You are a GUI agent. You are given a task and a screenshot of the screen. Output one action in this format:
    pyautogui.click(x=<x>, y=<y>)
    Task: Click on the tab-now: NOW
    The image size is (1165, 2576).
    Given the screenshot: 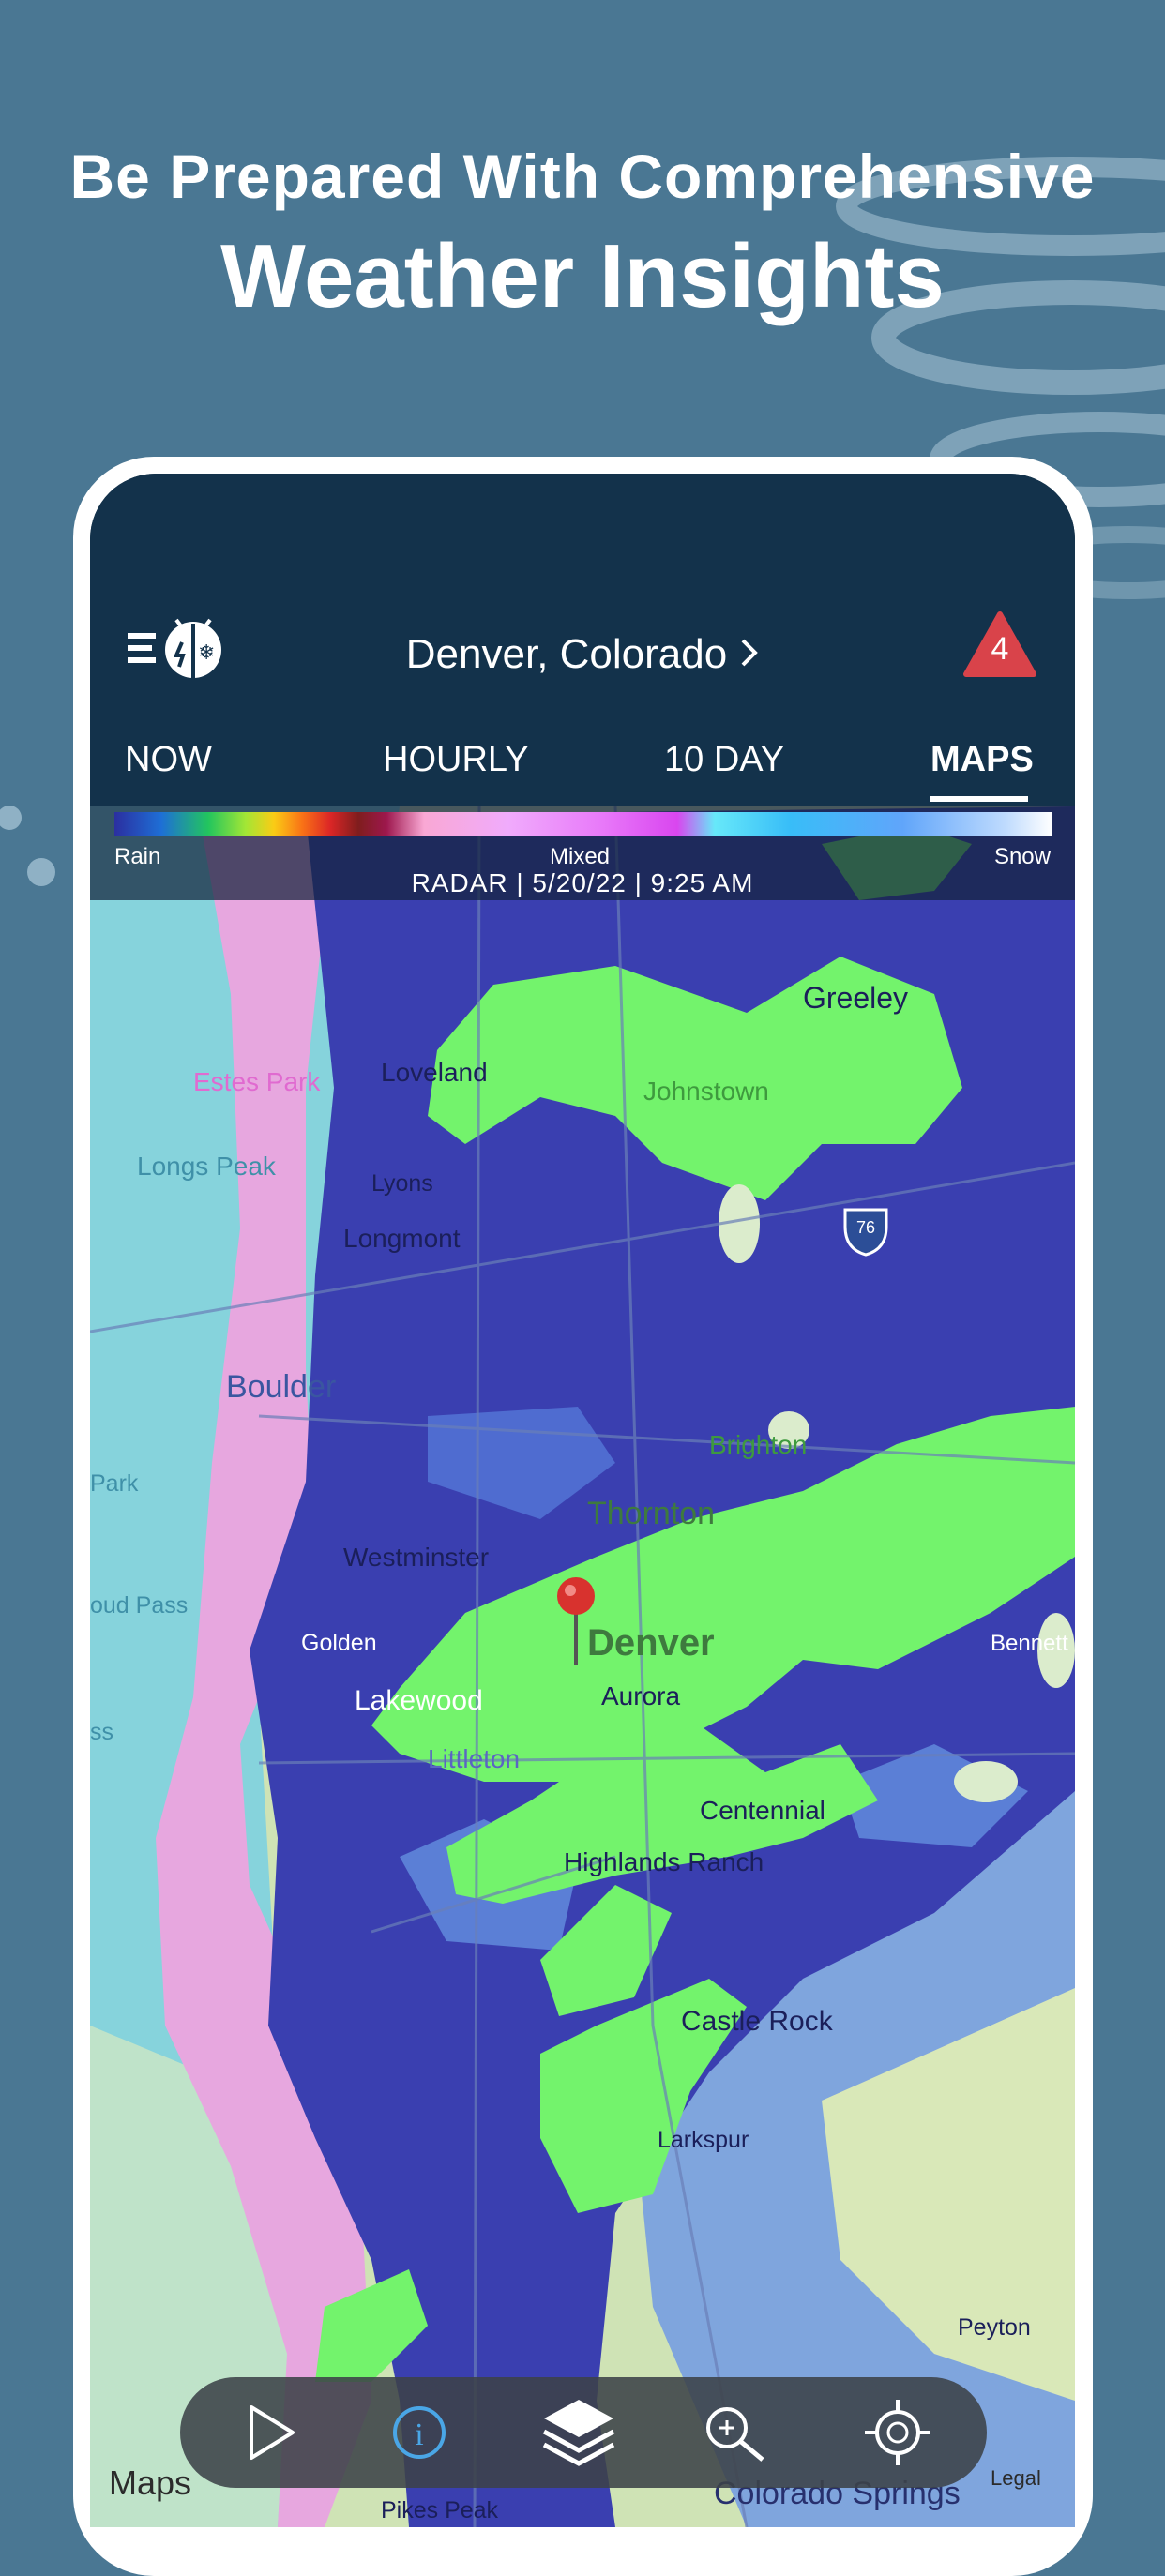 What is the action you would take?
    pyautogui.click(x=168, y=760)
    